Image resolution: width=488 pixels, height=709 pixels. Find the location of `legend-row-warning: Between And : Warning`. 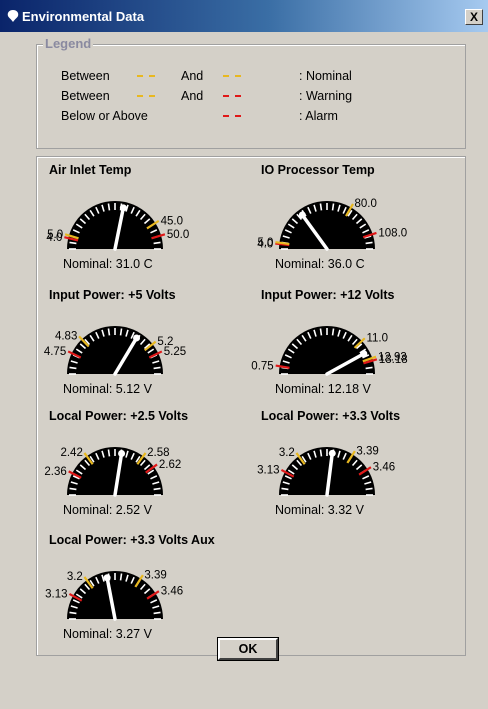

legend-row-warning: Between And : Warning is located at coordinates (252, 98).